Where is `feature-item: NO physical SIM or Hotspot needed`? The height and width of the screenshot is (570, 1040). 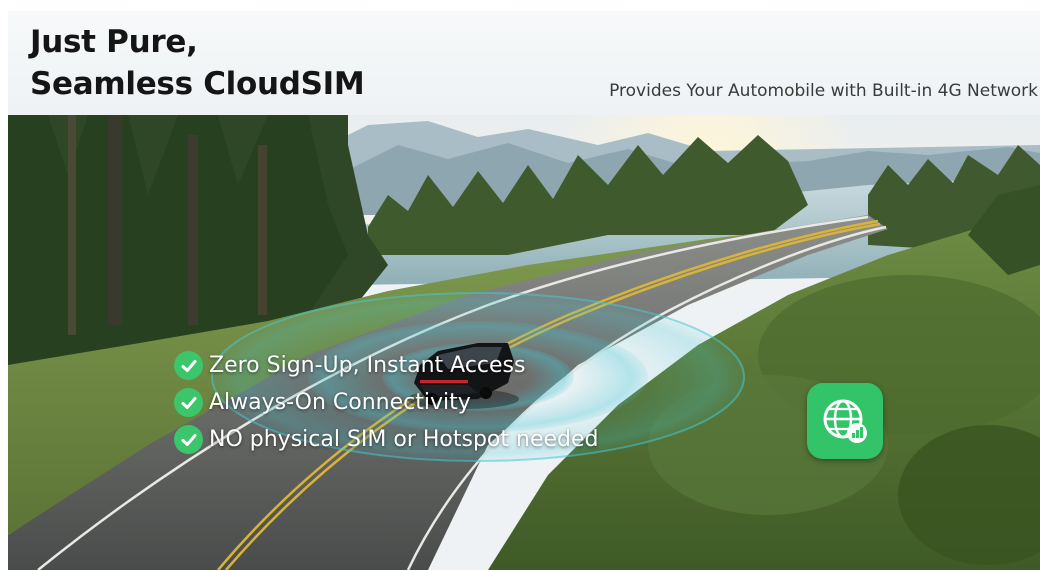 feature-item: NO physical SIM or Hotspot needed is located at coordinates (386, 439).